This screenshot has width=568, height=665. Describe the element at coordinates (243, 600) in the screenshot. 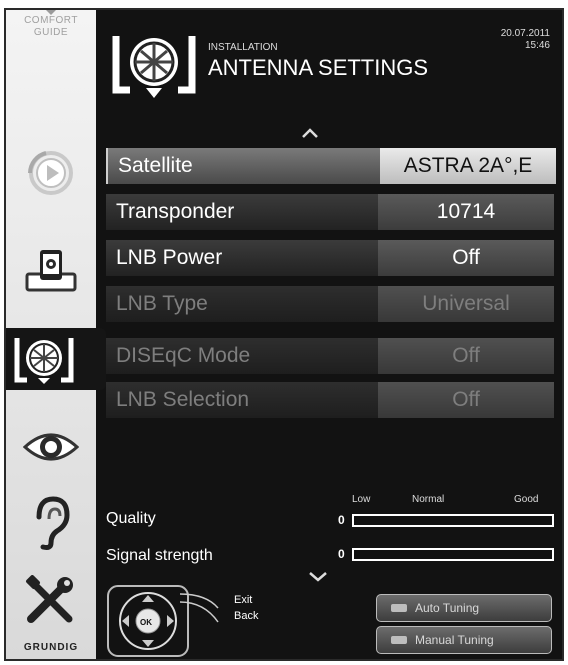

I see `exit-hint: Exit` at that location.